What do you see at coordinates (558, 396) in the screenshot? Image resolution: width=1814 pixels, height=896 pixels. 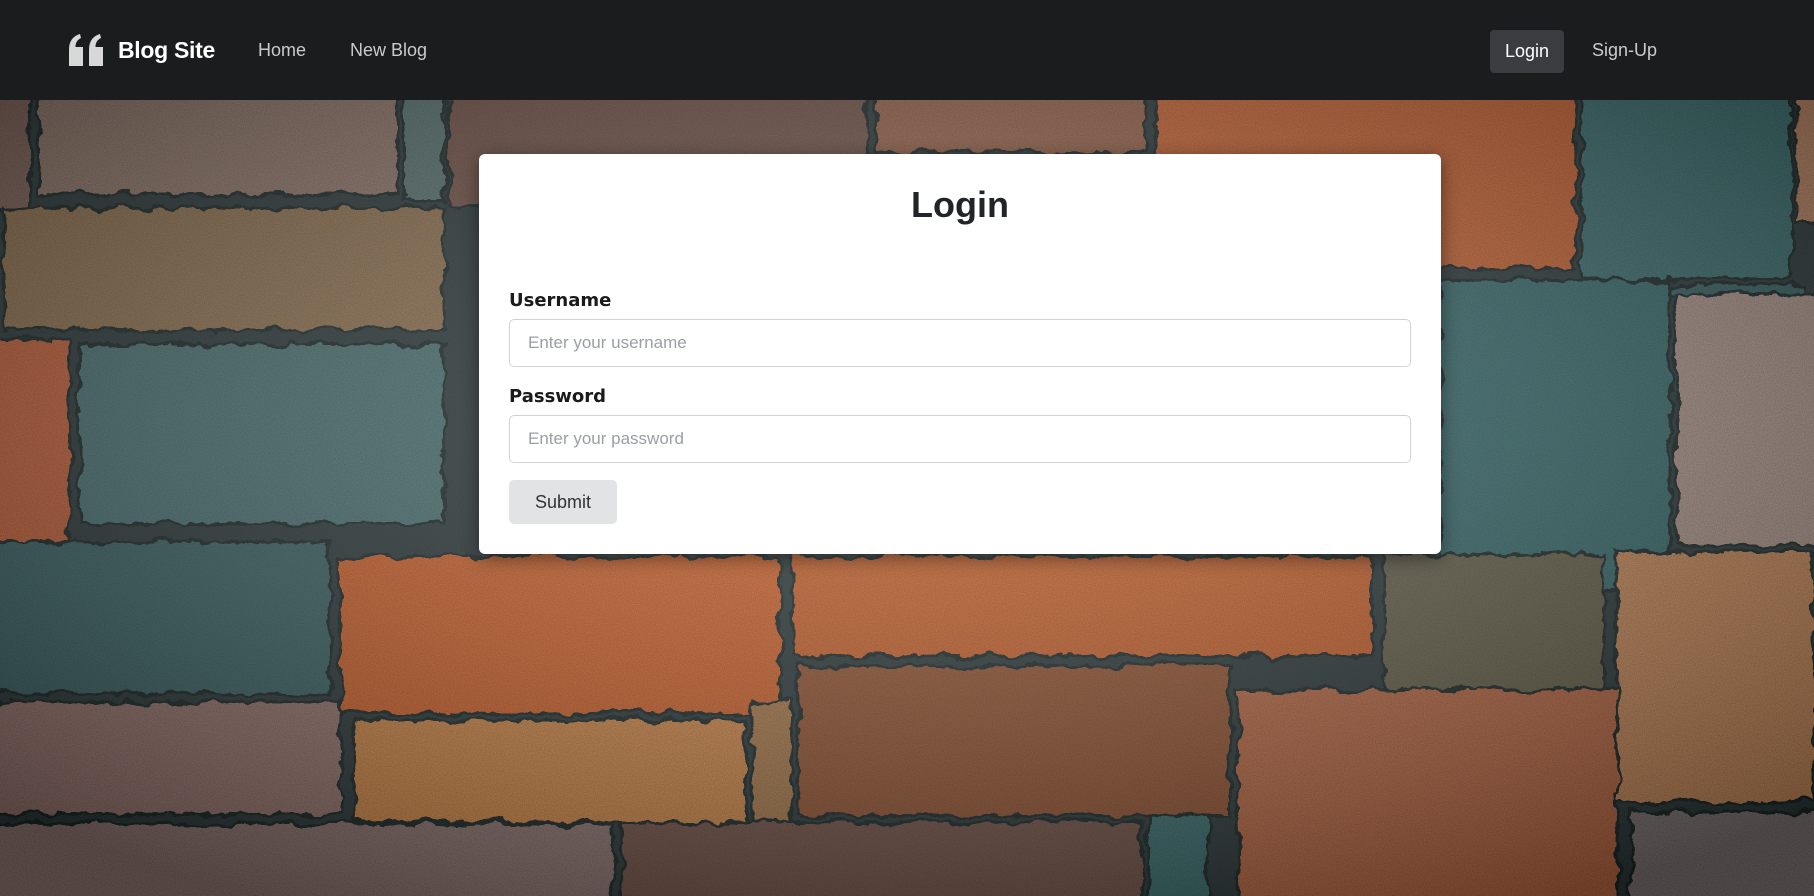 I see `password-label: Password` at bounding box center [558, 396].